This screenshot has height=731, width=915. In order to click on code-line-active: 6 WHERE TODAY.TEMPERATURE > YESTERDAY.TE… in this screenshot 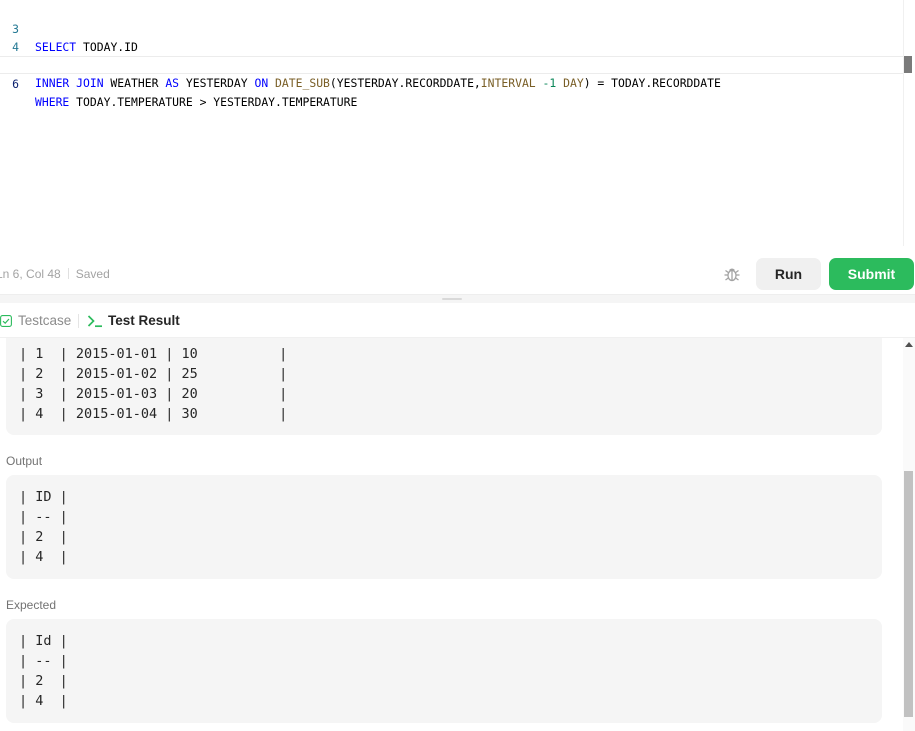, I will do `click(452, 82)`.